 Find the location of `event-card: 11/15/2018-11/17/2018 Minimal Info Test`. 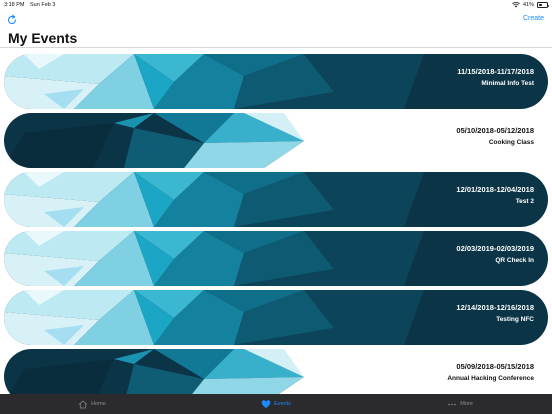

event-card: 11/15/2018-11/17/2018 Minimal Info Test is located at coordinates (276, 81).